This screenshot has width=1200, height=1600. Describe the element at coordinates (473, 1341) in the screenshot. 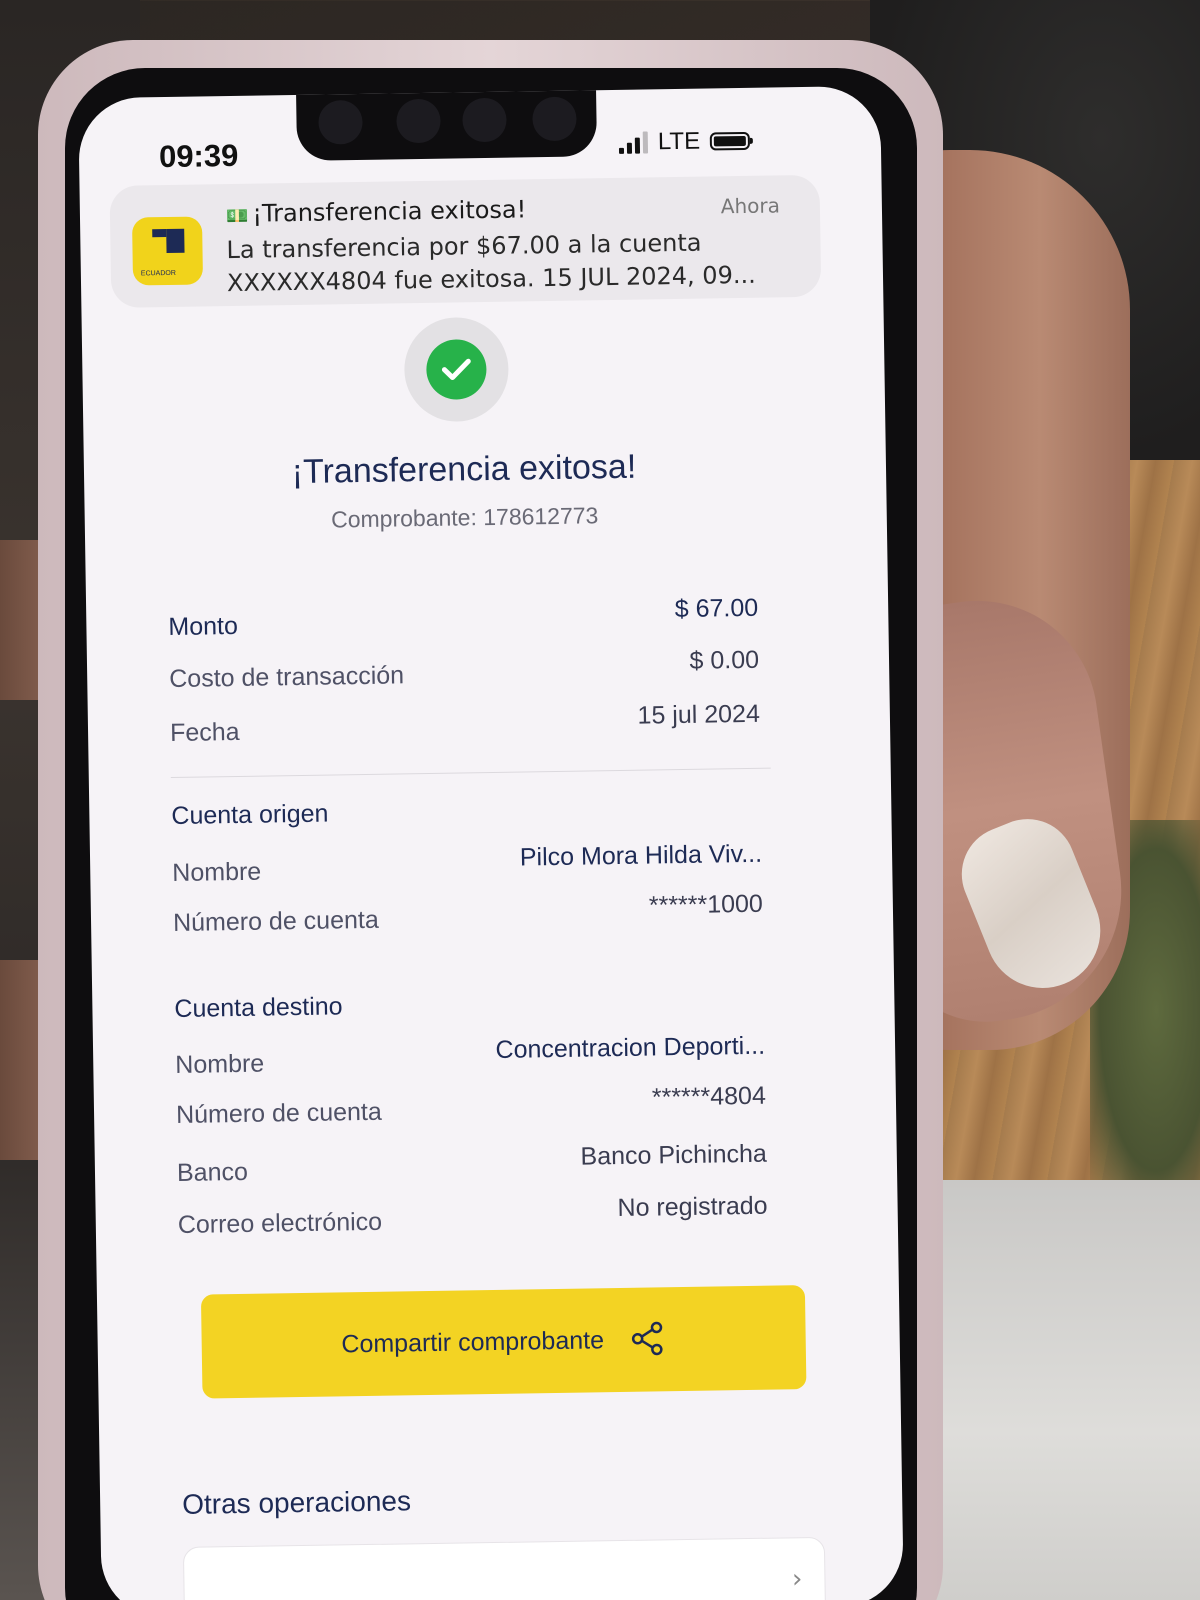

I see `share-button-label: Compartir comprobante` at that location.